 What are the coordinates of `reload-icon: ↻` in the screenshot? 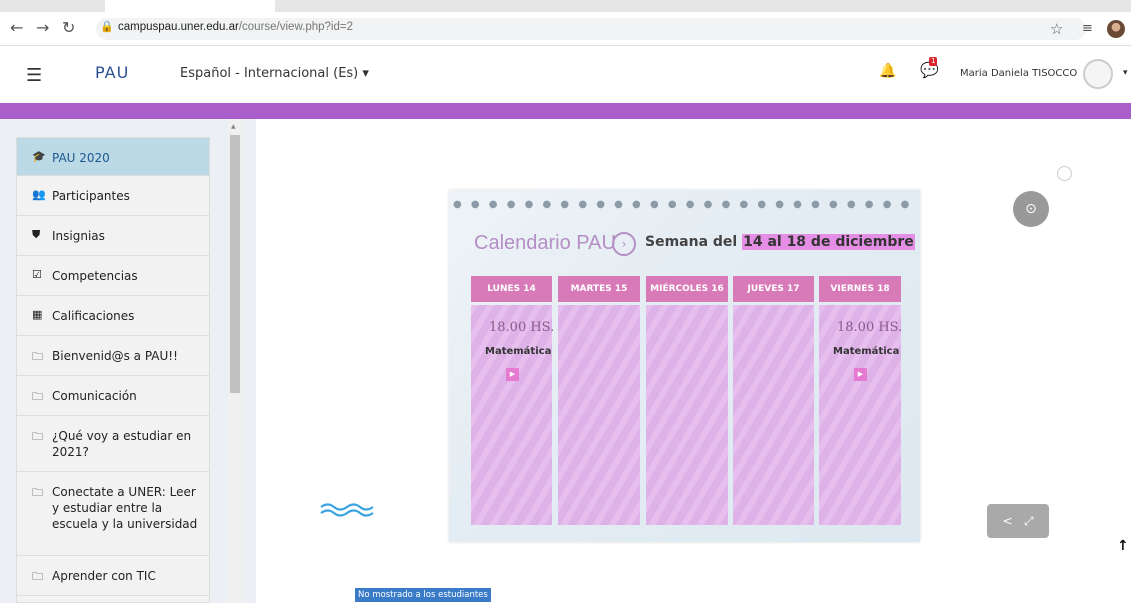 It's located at (68, 28).